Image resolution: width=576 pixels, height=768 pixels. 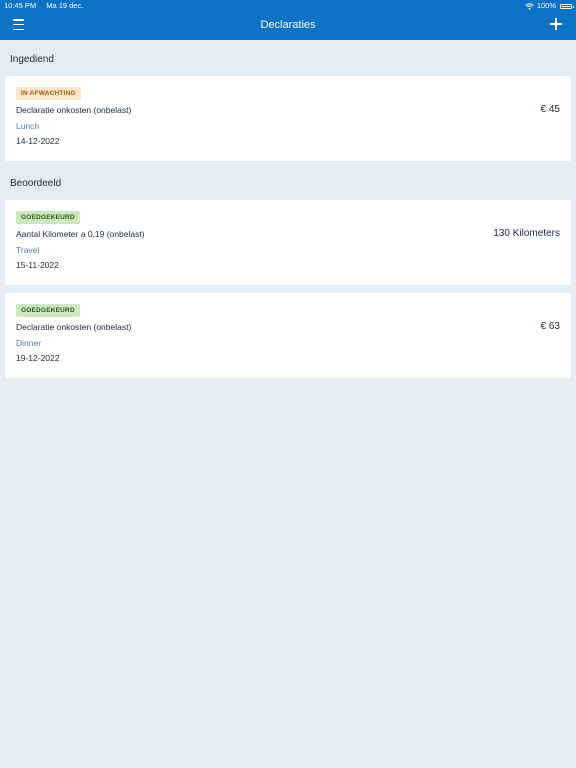 I want to click on battery-percentage: 100%, so click(x=546, y=5).